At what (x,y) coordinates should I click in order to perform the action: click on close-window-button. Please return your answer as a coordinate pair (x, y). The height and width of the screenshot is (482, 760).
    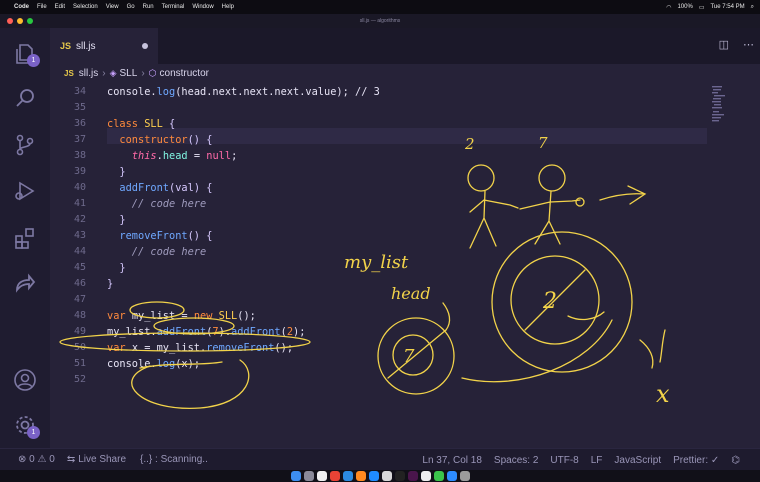
    Looking at the image, I should click on (10, 21).